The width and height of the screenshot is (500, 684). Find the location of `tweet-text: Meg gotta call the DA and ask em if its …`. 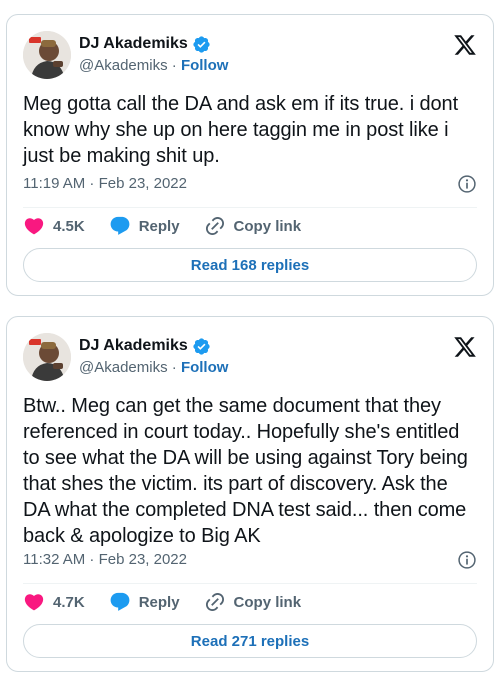

tweet-text: Meg gotta call the DA and ask em if its … is located at coordinates (243, 130).